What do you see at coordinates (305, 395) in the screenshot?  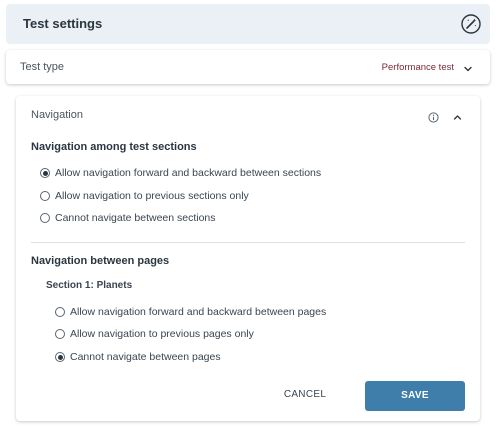 I see `cancel-button: CANCEL` at bounding box center [305, 395].